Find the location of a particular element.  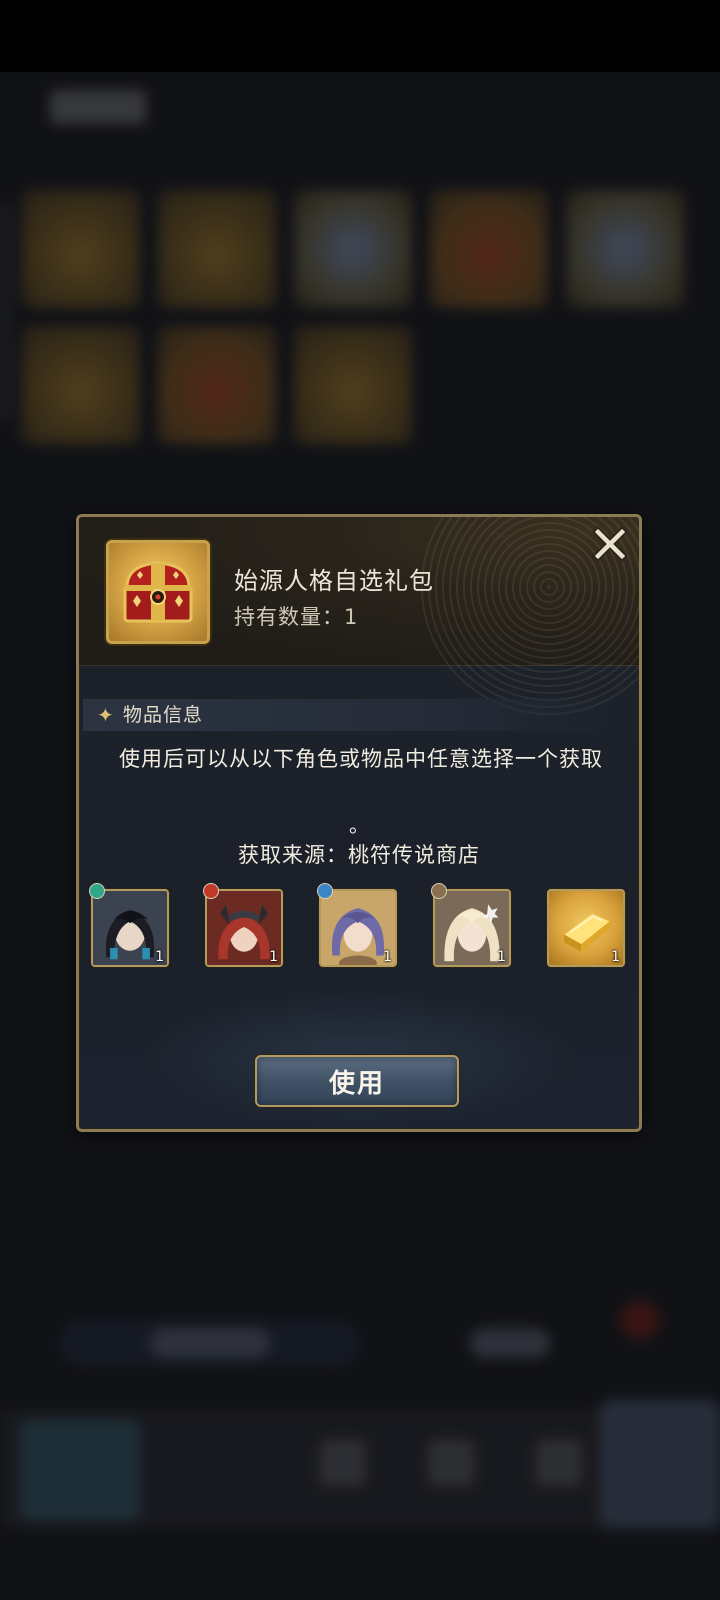

reward-options: 1 1 1 1 1 is located at coordinates (360, 928).